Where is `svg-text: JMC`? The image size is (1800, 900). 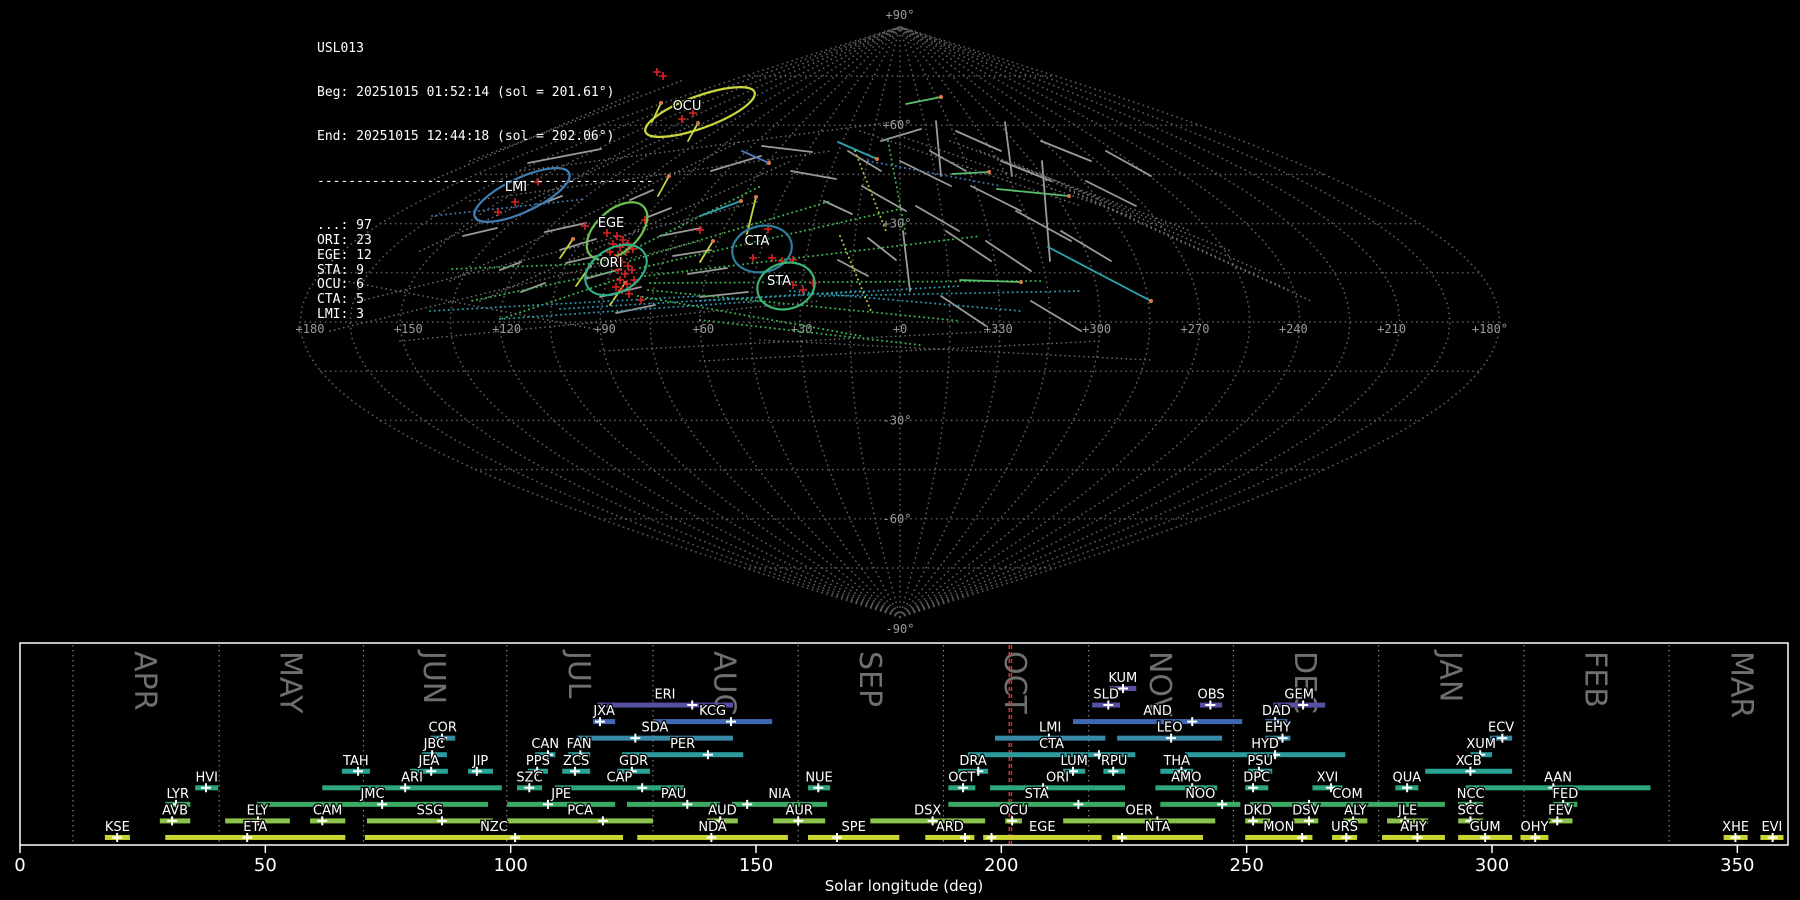
svg-text: JMC is located at coordinates (371, 794).